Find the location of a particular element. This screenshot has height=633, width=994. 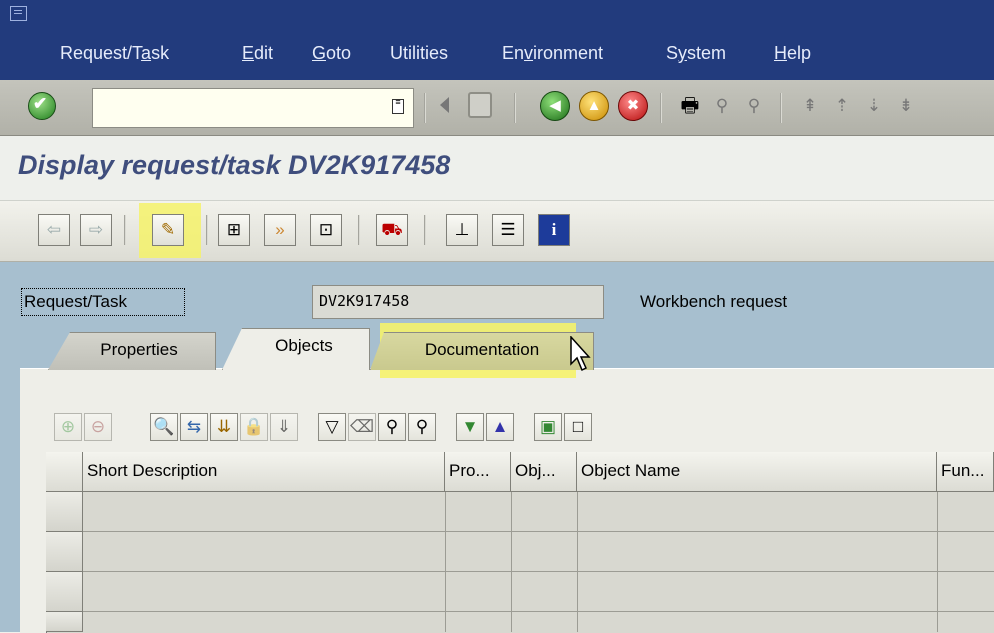

menu-item: Request/Task is located at coordinates (114, 53).